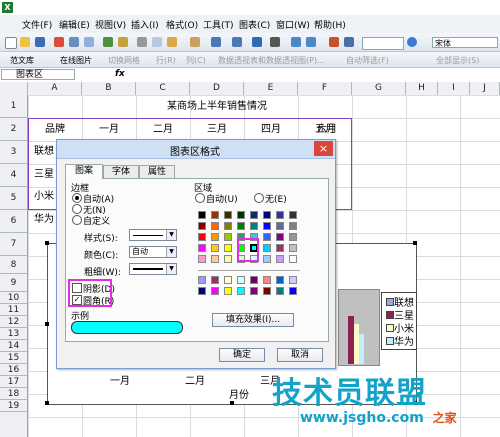 The height and width of the screenshot is (437, 500). Describe the element at coordinates (216, 42) in the screenshot. I see `undo-icon` at that location.